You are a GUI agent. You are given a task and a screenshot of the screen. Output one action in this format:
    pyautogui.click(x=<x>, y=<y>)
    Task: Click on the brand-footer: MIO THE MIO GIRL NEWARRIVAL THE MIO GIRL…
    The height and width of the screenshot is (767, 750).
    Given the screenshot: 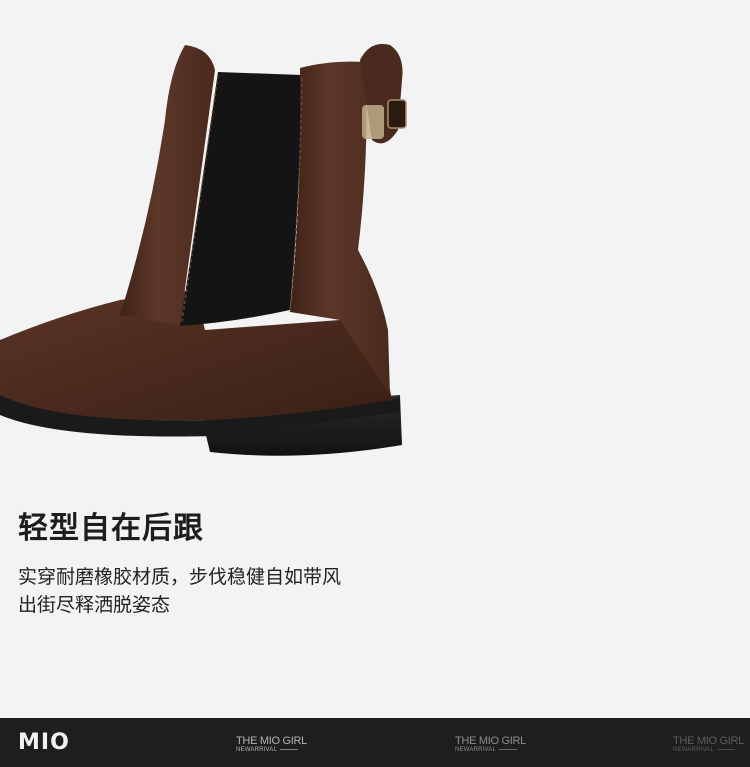 What is the action you would take?
    pyautogui.click(x=375, y=742)
    